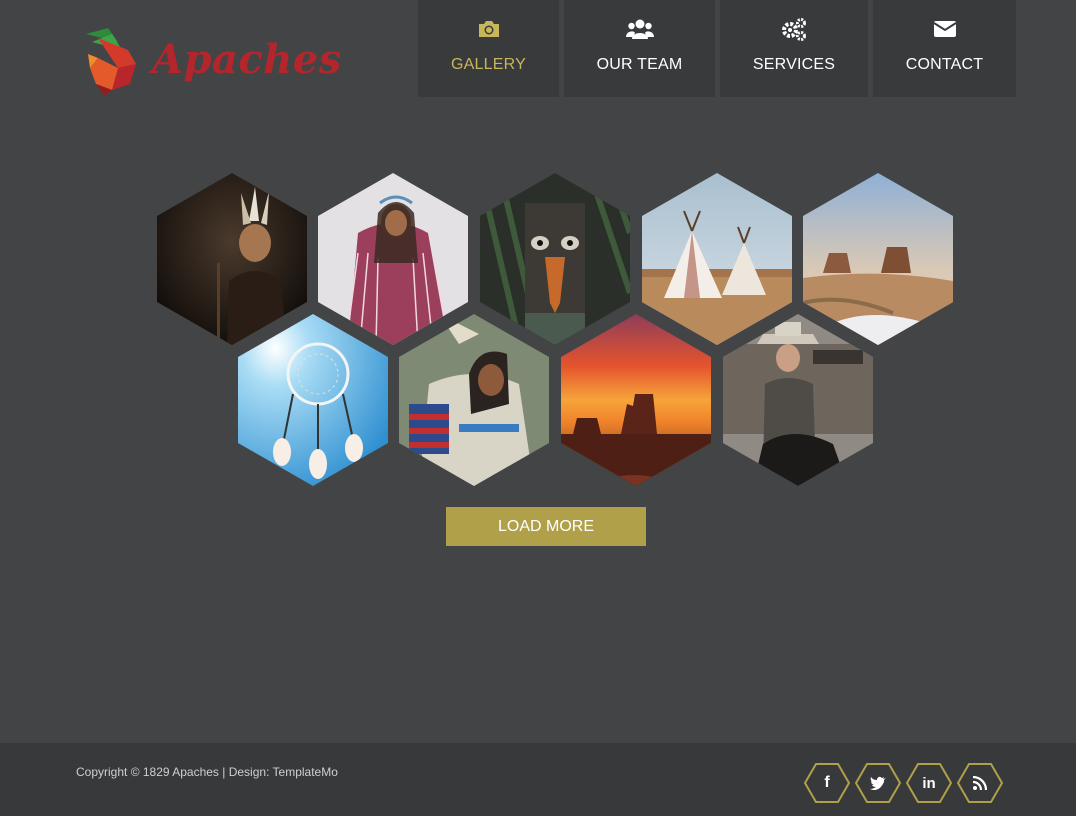 The width and height of the screenshot is (1076, 816). I want to click on facebook-icon: f, so click(827, 782).